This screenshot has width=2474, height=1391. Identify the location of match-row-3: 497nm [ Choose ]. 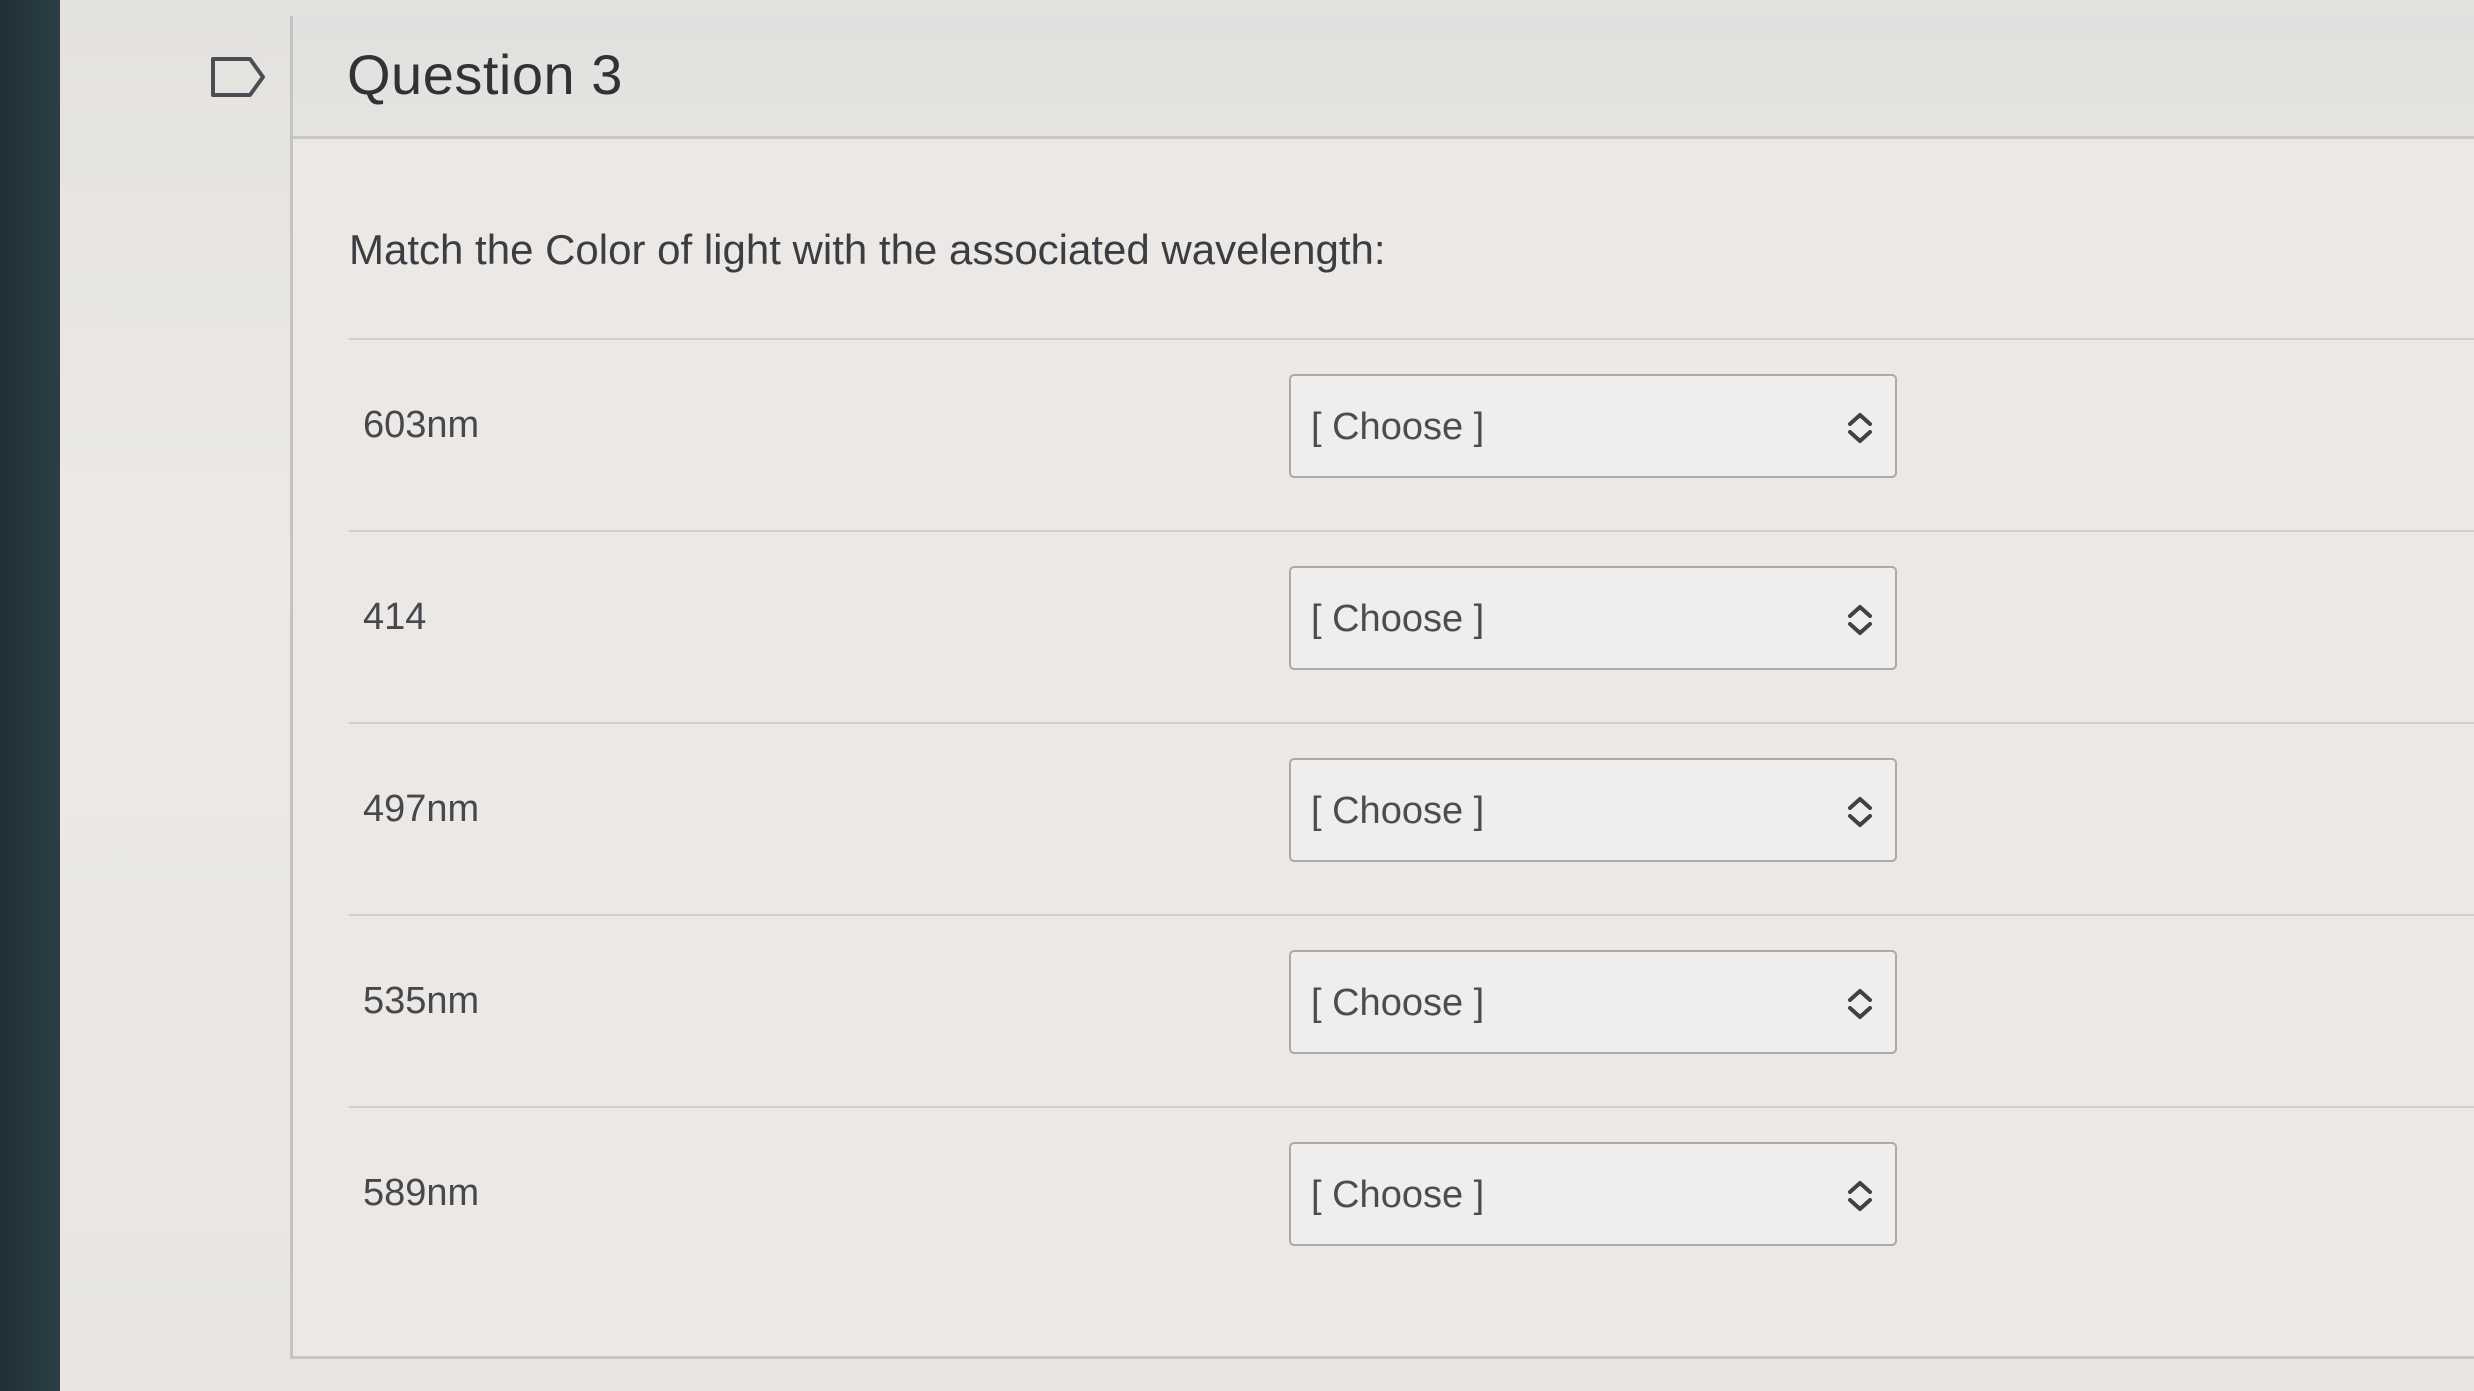
(1411, 825).